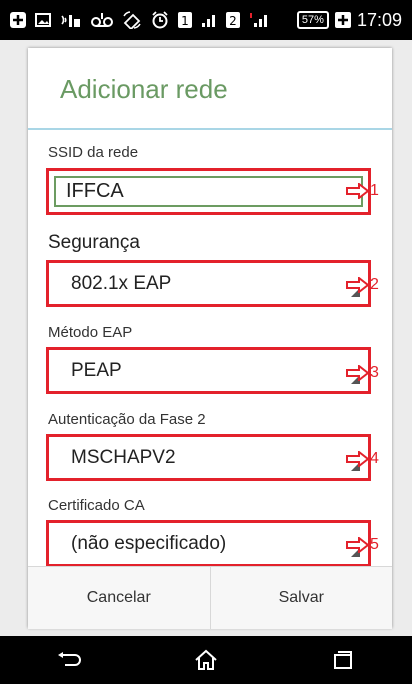  I want to click on phase2-dropdown: MSCHAPV2, so click(208, 457).